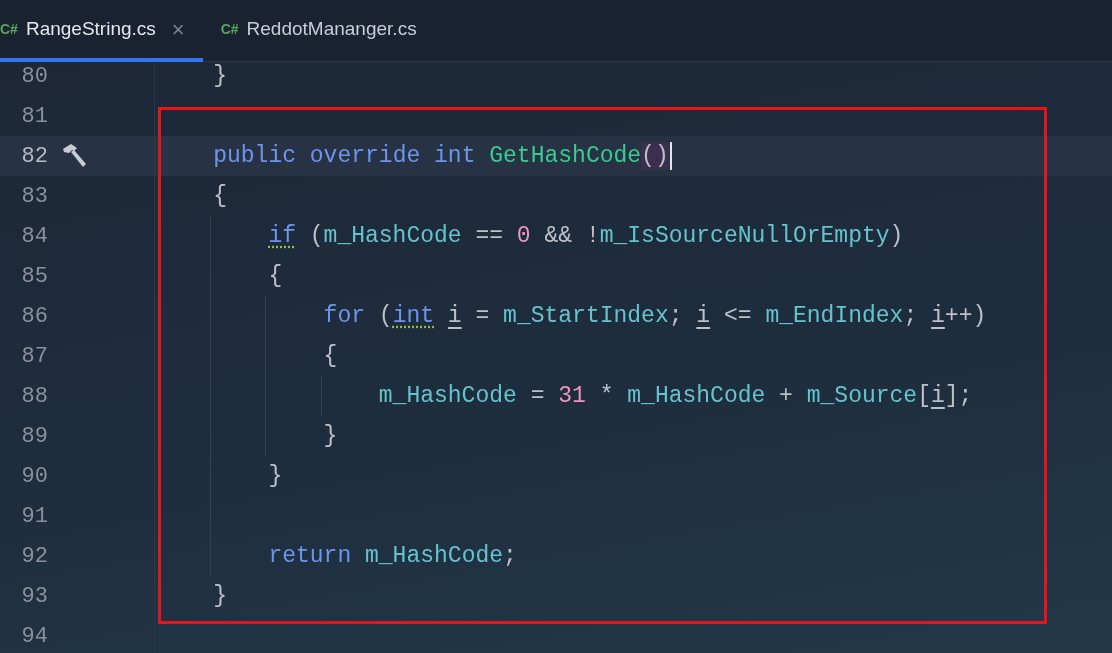 This screenshot has height=653, width=1112. I want to click on tab-label: ReddotMananger.cs, so click(331, 28).